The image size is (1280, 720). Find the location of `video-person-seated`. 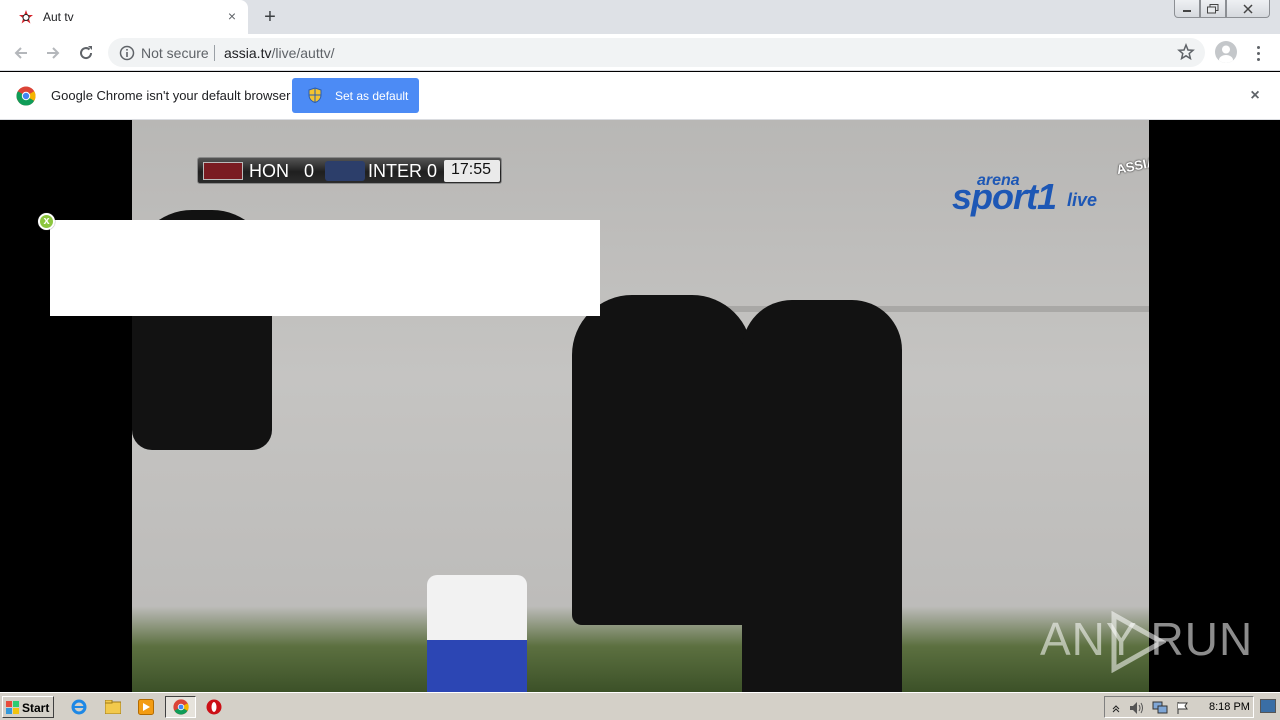

video-person-seated is located at coordinates (662, 460).